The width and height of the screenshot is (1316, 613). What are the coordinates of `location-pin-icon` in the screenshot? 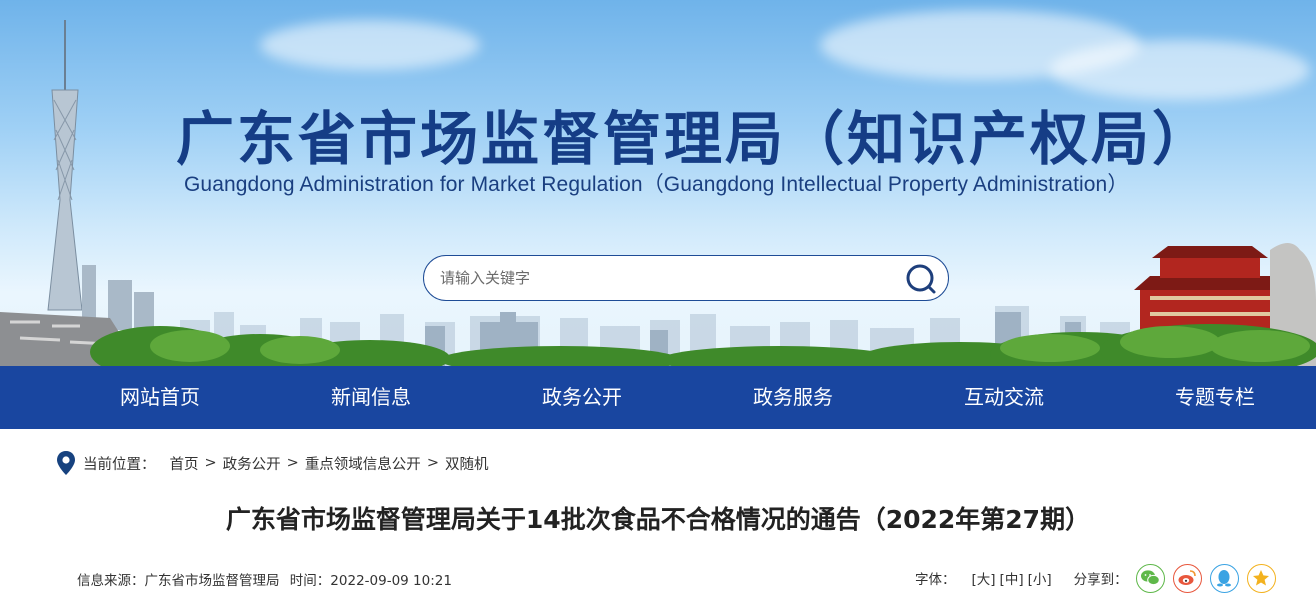 It's located at (66, 463).